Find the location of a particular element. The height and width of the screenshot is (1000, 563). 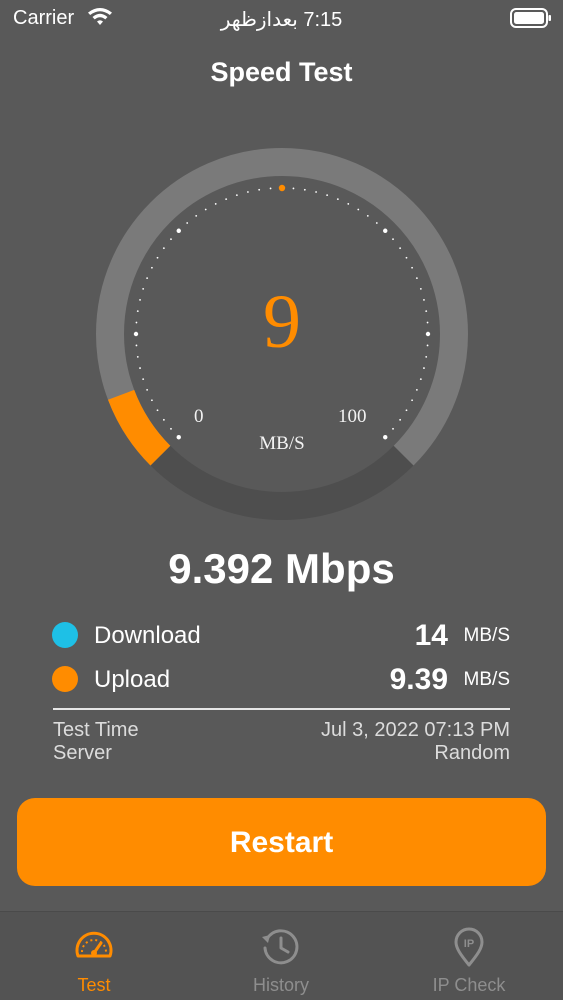

tab-history: History is located at coordinates (281, 956).